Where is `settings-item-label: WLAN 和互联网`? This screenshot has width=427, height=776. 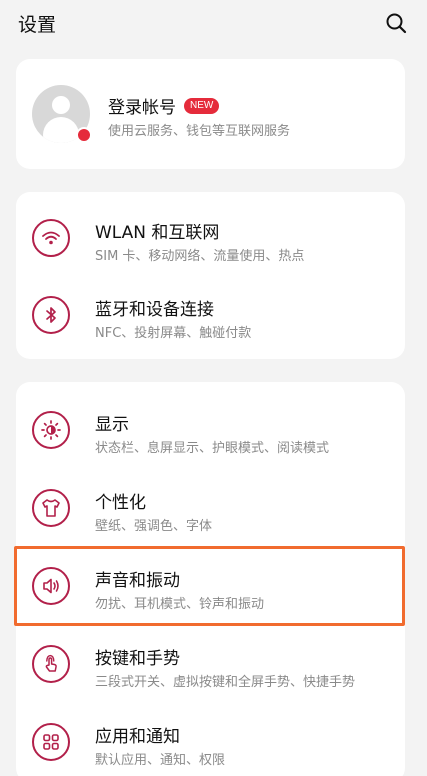 settings-item-label: WLAN 和互联网 is located at coordinates (157, 233).